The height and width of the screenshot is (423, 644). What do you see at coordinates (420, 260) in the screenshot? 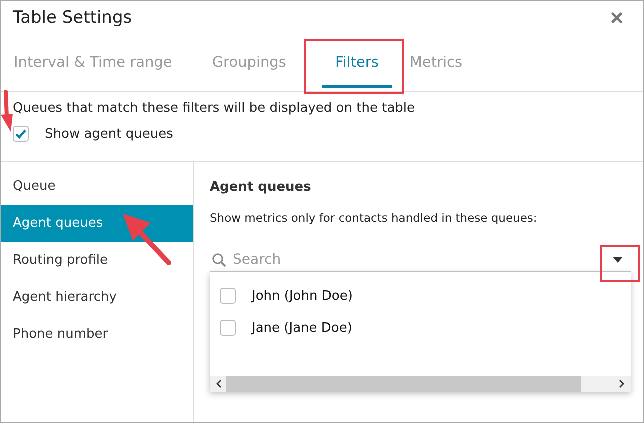
I see `search-field: Search` at bounding box center [420, 260].